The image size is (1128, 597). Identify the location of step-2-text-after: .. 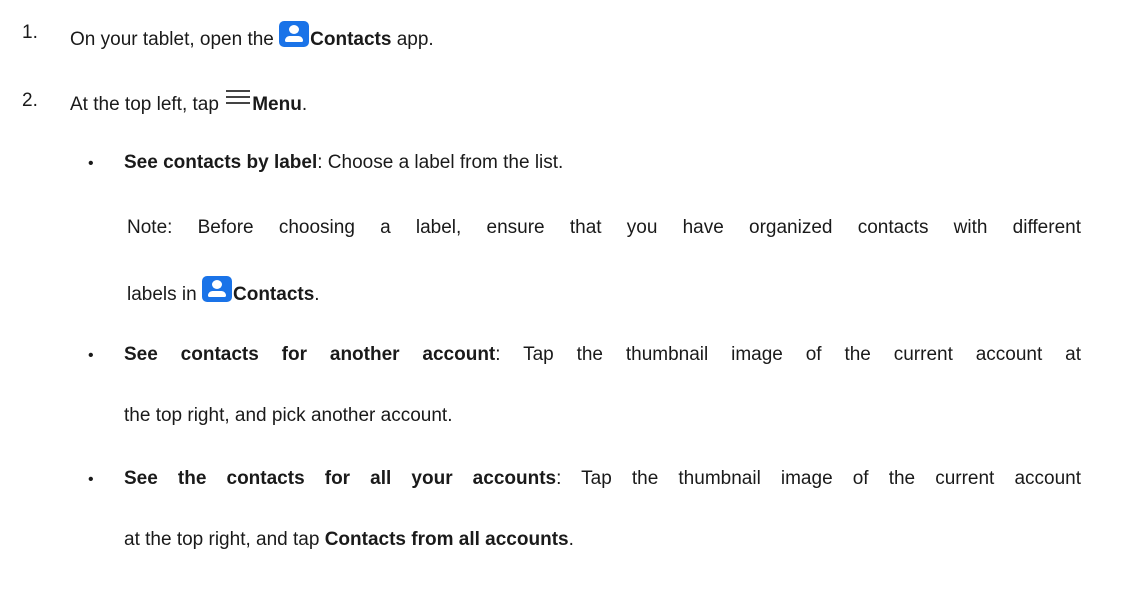
(304, 104).